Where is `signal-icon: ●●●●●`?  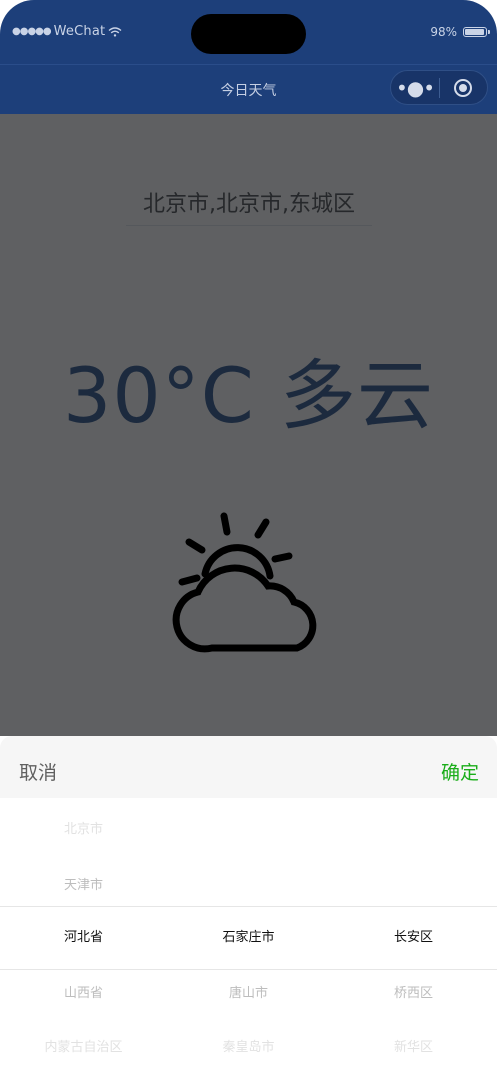
signal-icon: ●●●●● is located at coordinates (32, 31).